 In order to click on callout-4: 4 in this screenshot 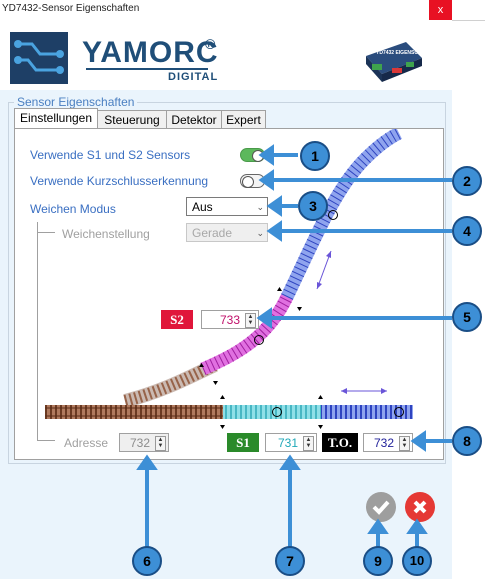, I will do `click(467, 231)`.